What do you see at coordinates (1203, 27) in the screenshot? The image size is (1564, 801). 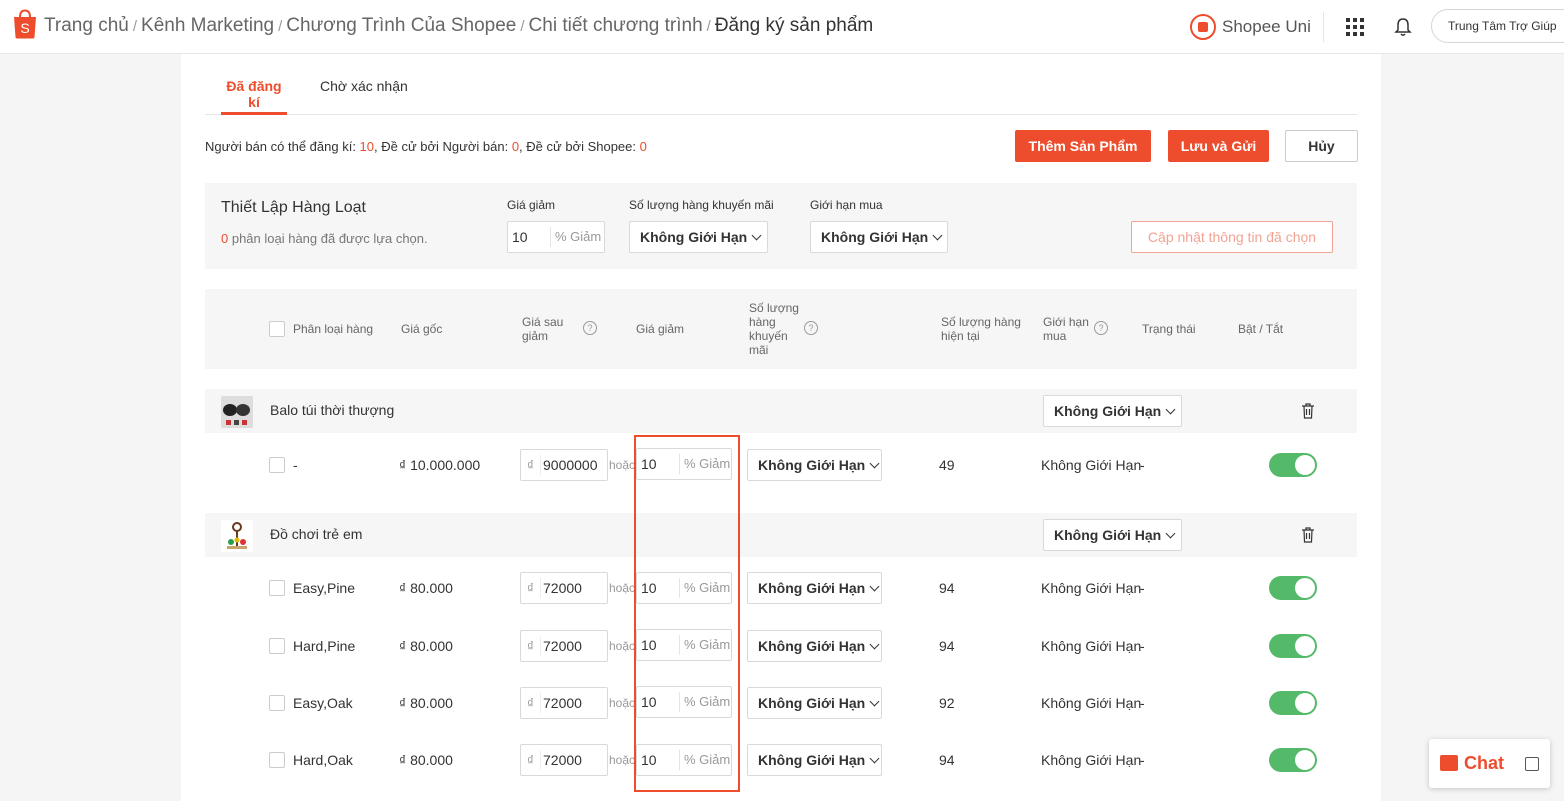 I see `shopee-uni-icon` at bounding box center [1203, 27].